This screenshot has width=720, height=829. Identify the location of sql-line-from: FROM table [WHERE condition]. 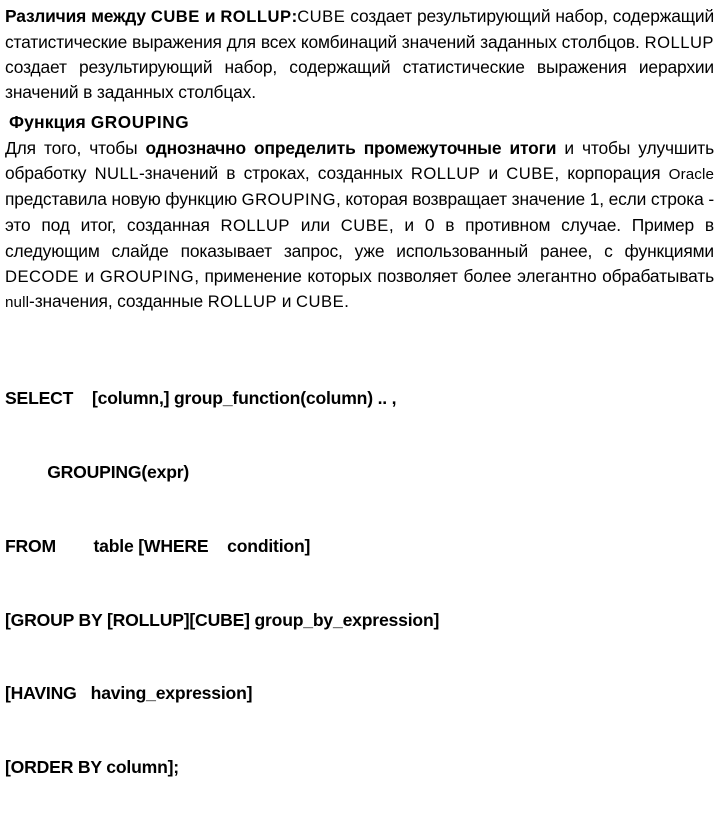
(158, 545).